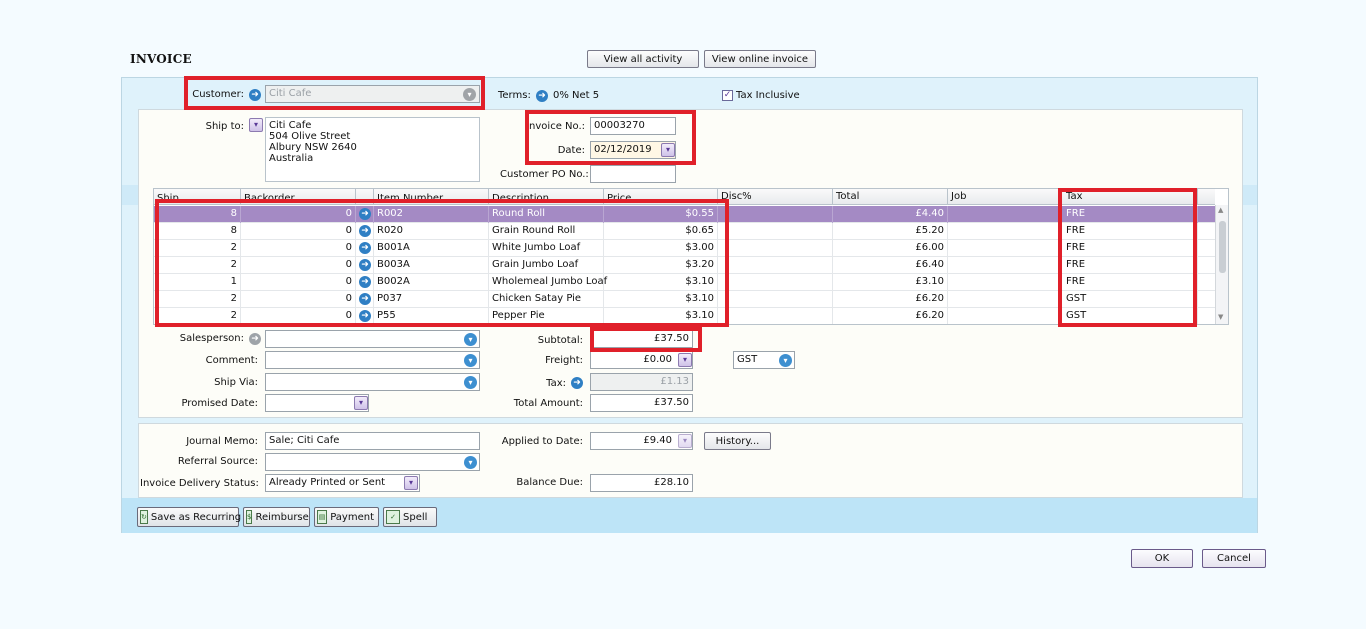 The image size is (1366, 629). What do you see at coordinates (785, 360) in the screenshot?
I see `freight-tax-dropdown-icon: ▾` at bounding box center [785, 360].